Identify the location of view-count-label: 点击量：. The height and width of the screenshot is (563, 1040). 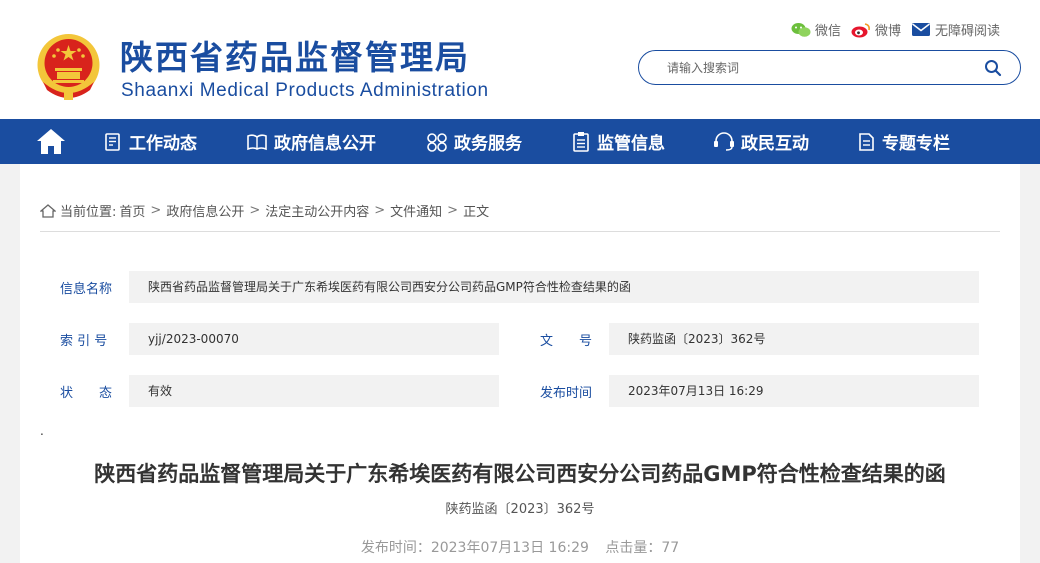
(633, 548).